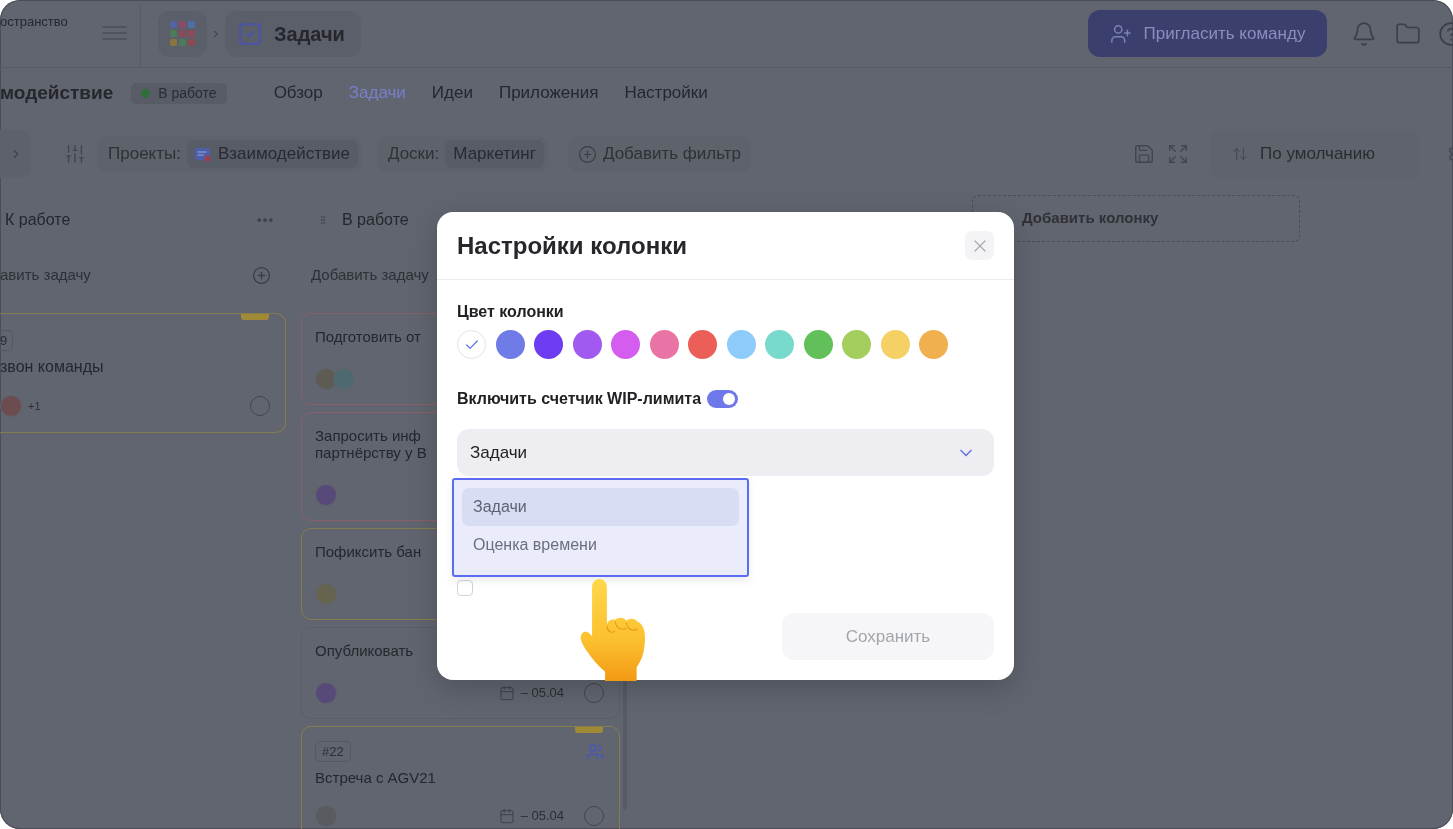 The width and height of the screenshot is (1453, 829). What do you see at coordinates (375, 777) in the screenshot?
I see `task-title: Встреча с AGV21` at bounding box center [375, 777].